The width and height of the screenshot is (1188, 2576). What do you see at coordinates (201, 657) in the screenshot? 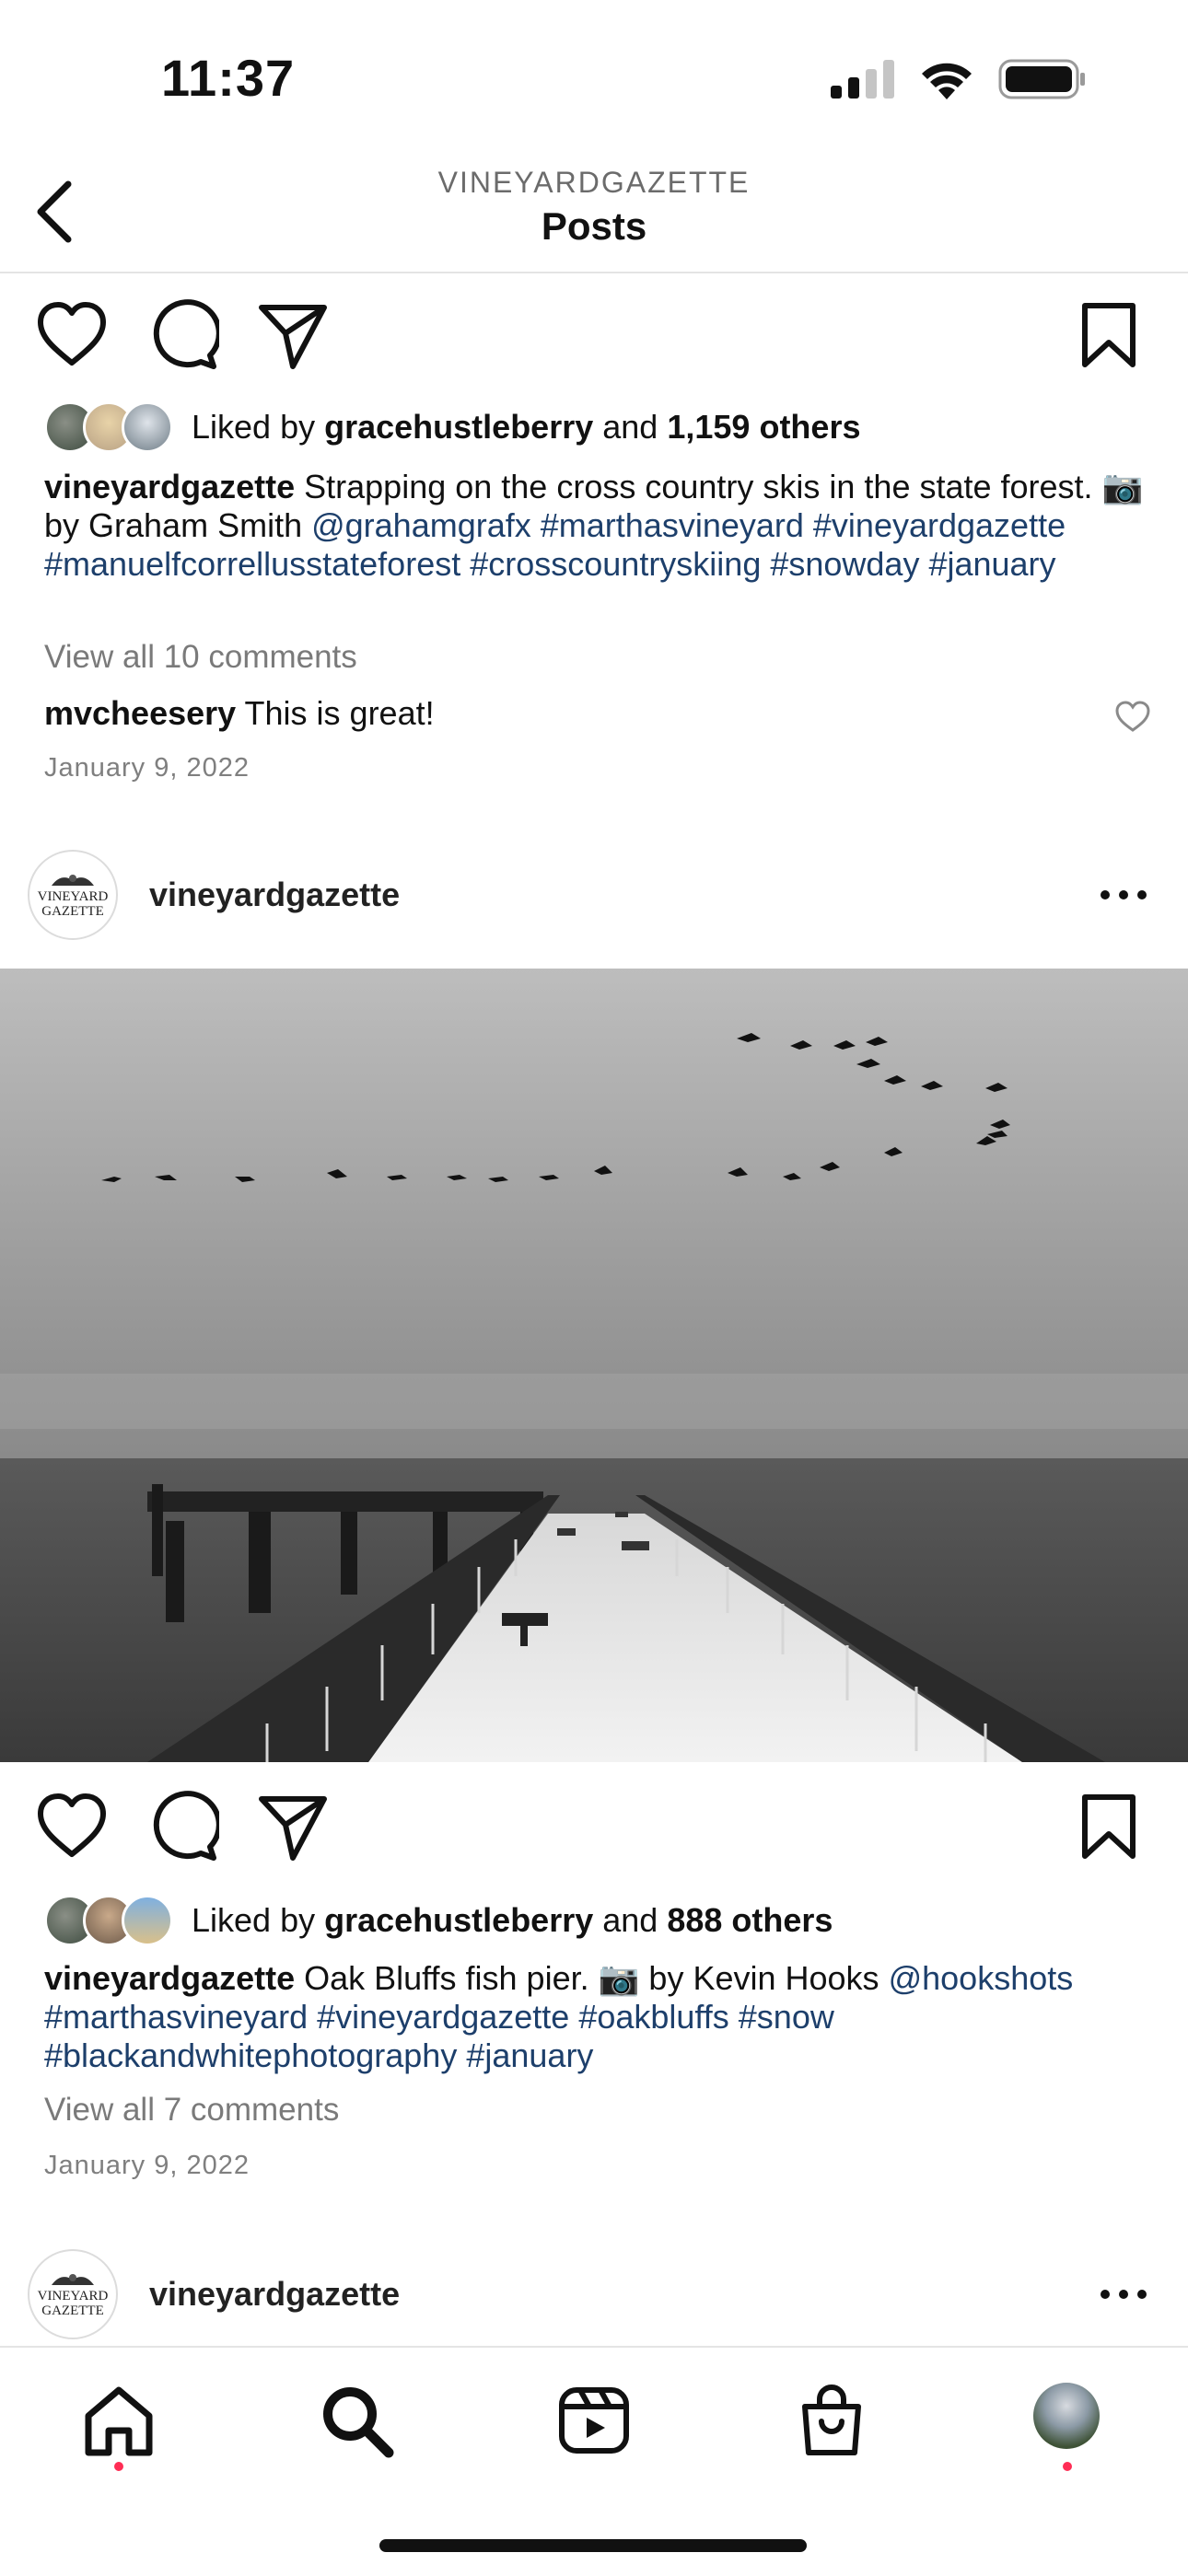
I see `view-comments-link: View all 10 comments` at bounding box center [201, 657].